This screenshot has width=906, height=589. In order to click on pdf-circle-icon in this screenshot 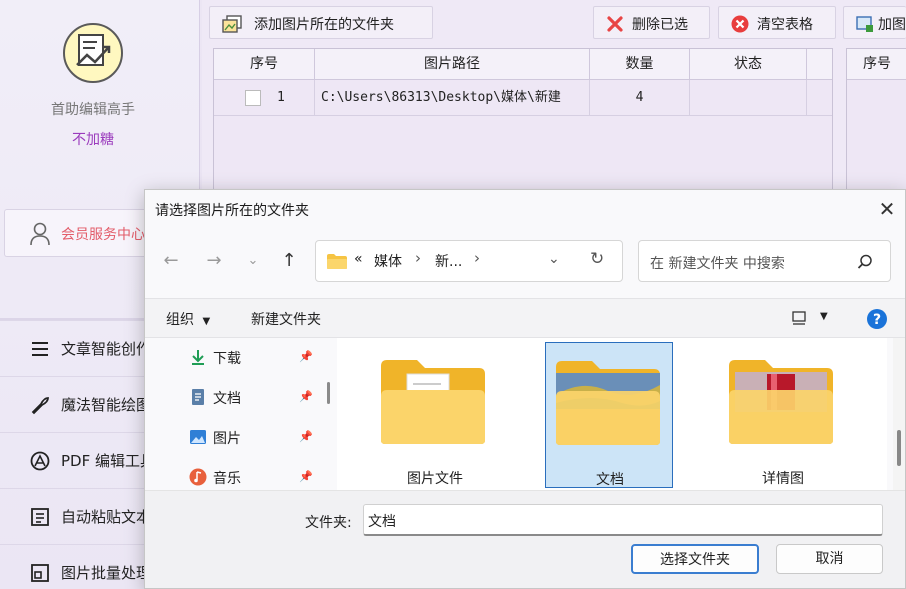, I will do `click(40, 461)`.